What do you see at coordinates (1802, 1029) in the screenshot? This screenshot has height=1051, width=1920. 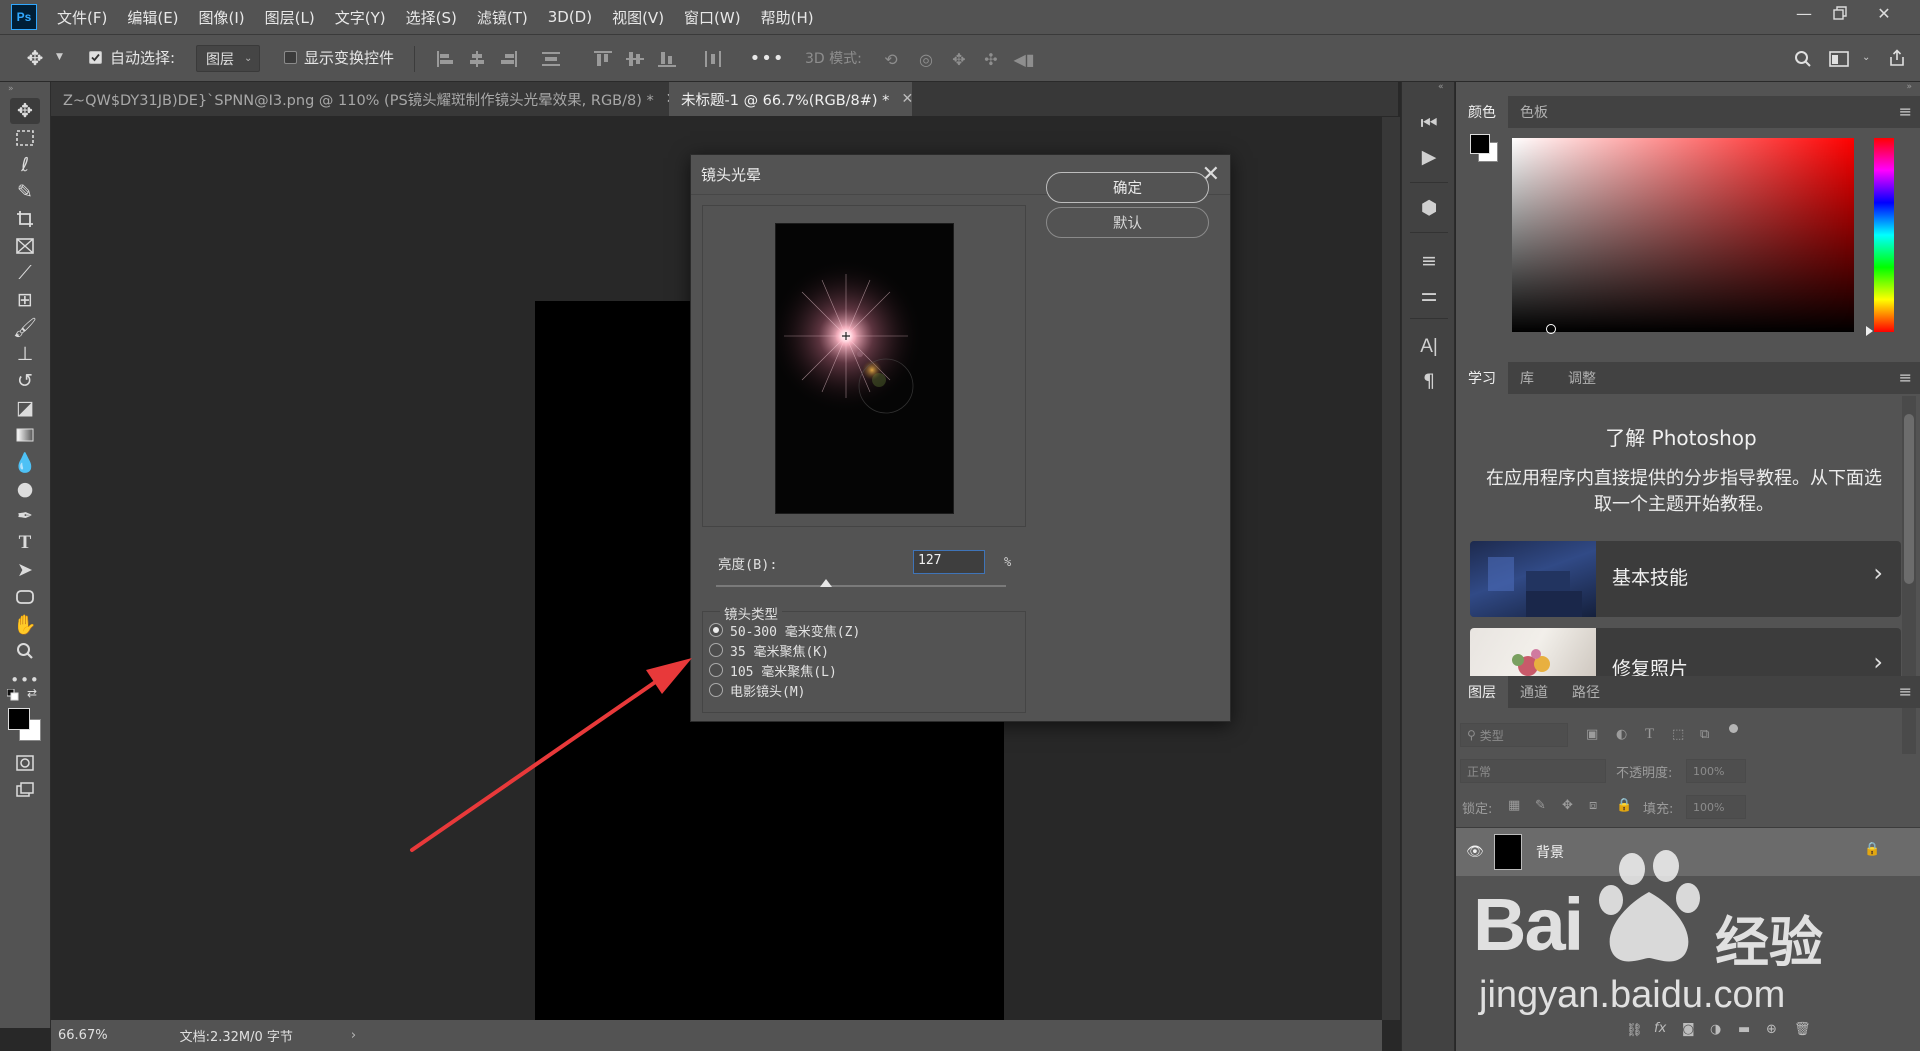 I see `delete-layer-icon: 🗑` at bounding box center [1802, 1029].